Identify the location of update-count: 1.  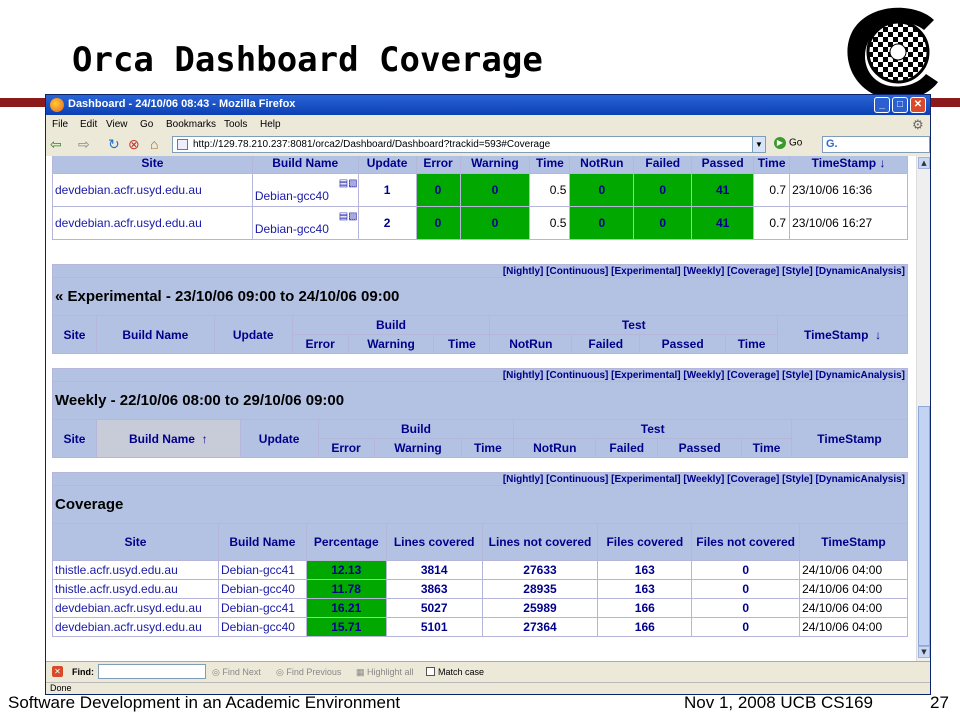
(387, 190).